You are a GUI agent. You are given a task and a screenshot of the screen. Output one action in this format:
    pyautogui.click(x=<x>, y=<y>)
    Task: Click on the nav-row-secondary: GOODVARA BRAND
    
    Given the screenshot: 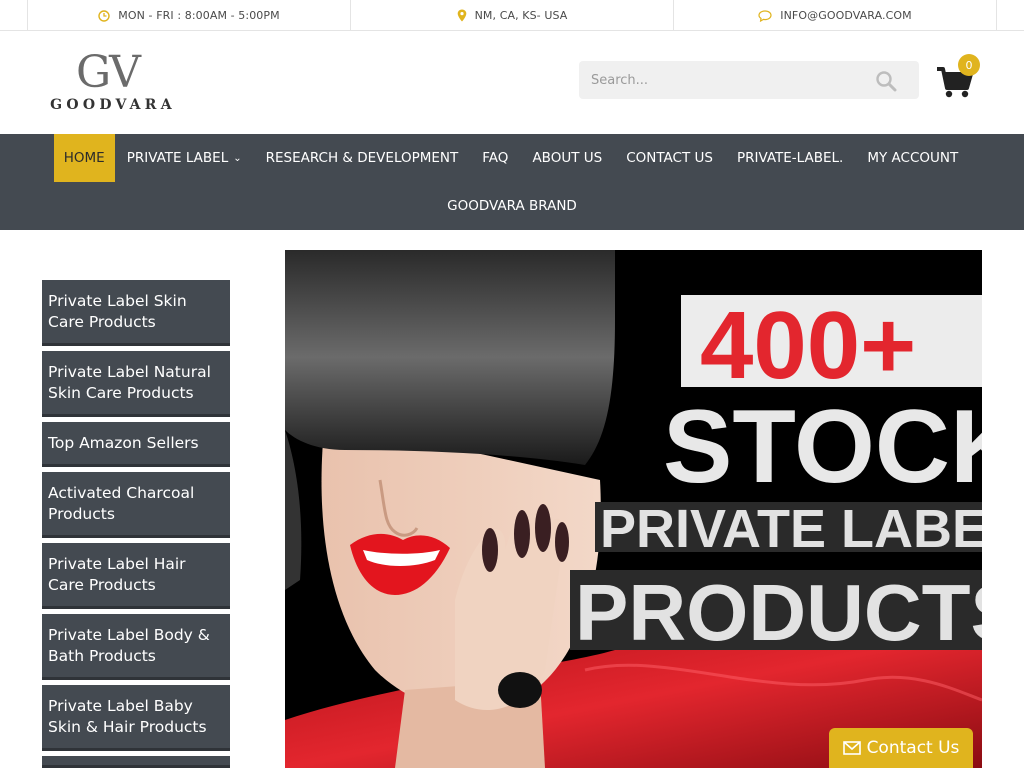 What is the action you would take?
    pyautogui.click(x=512, y=206)
    